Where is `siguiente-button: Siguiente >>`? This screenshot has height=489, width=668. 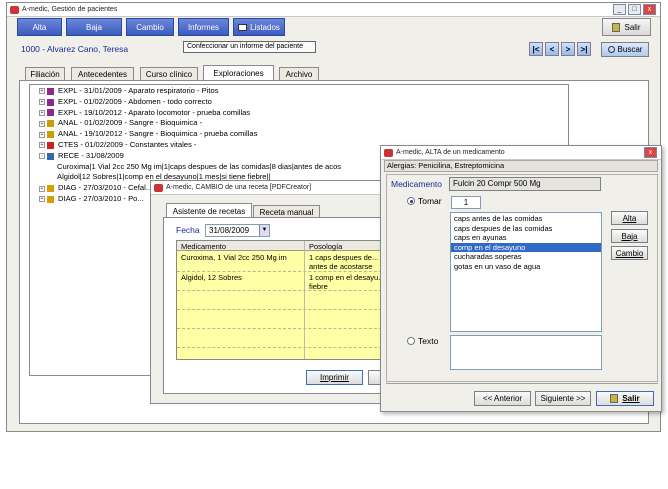 siguiente-button: Siguiente >> is located at coordinates (563, 398).